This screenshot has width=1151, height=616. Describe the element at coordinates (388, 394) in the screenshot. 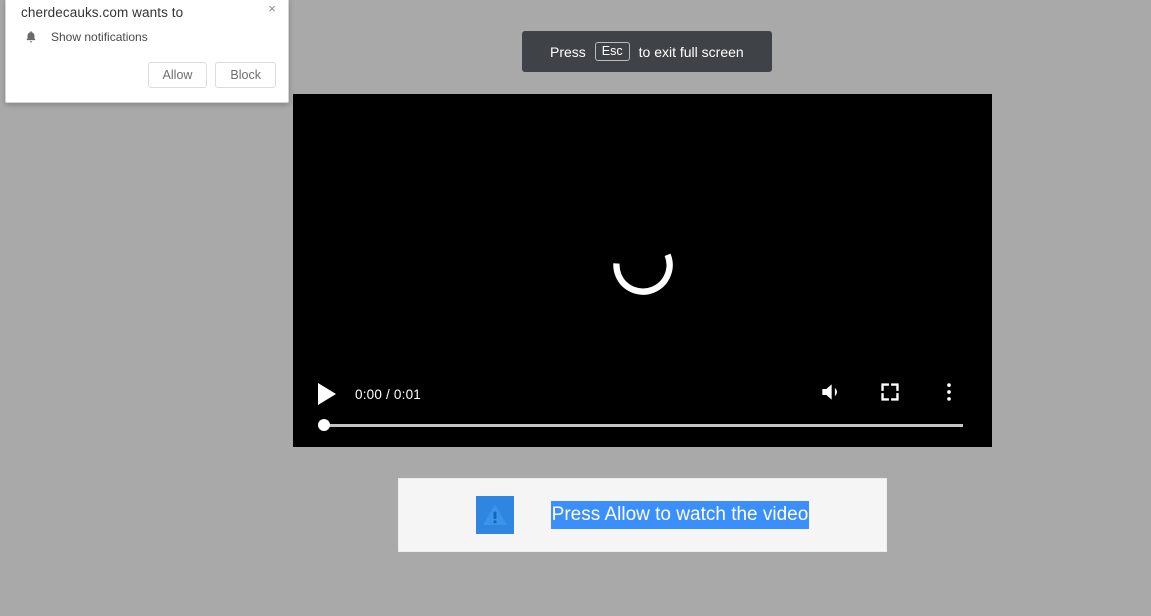

I see `video-time-label: 0:00 / 0:01` at that location.